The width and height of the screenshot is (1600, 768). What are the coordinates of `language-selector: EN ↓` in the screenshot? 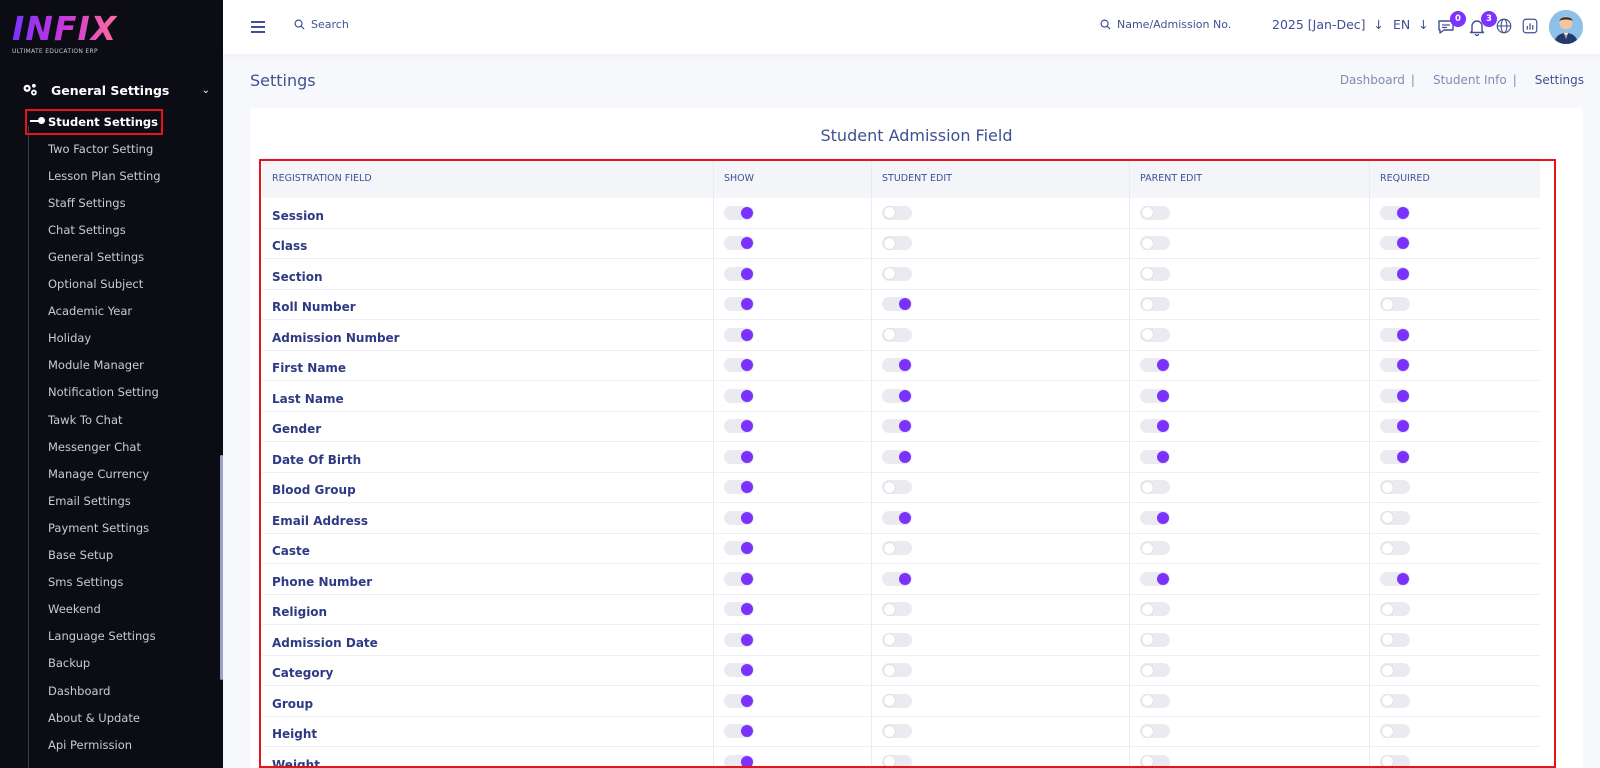 It's located at (1411, 24).